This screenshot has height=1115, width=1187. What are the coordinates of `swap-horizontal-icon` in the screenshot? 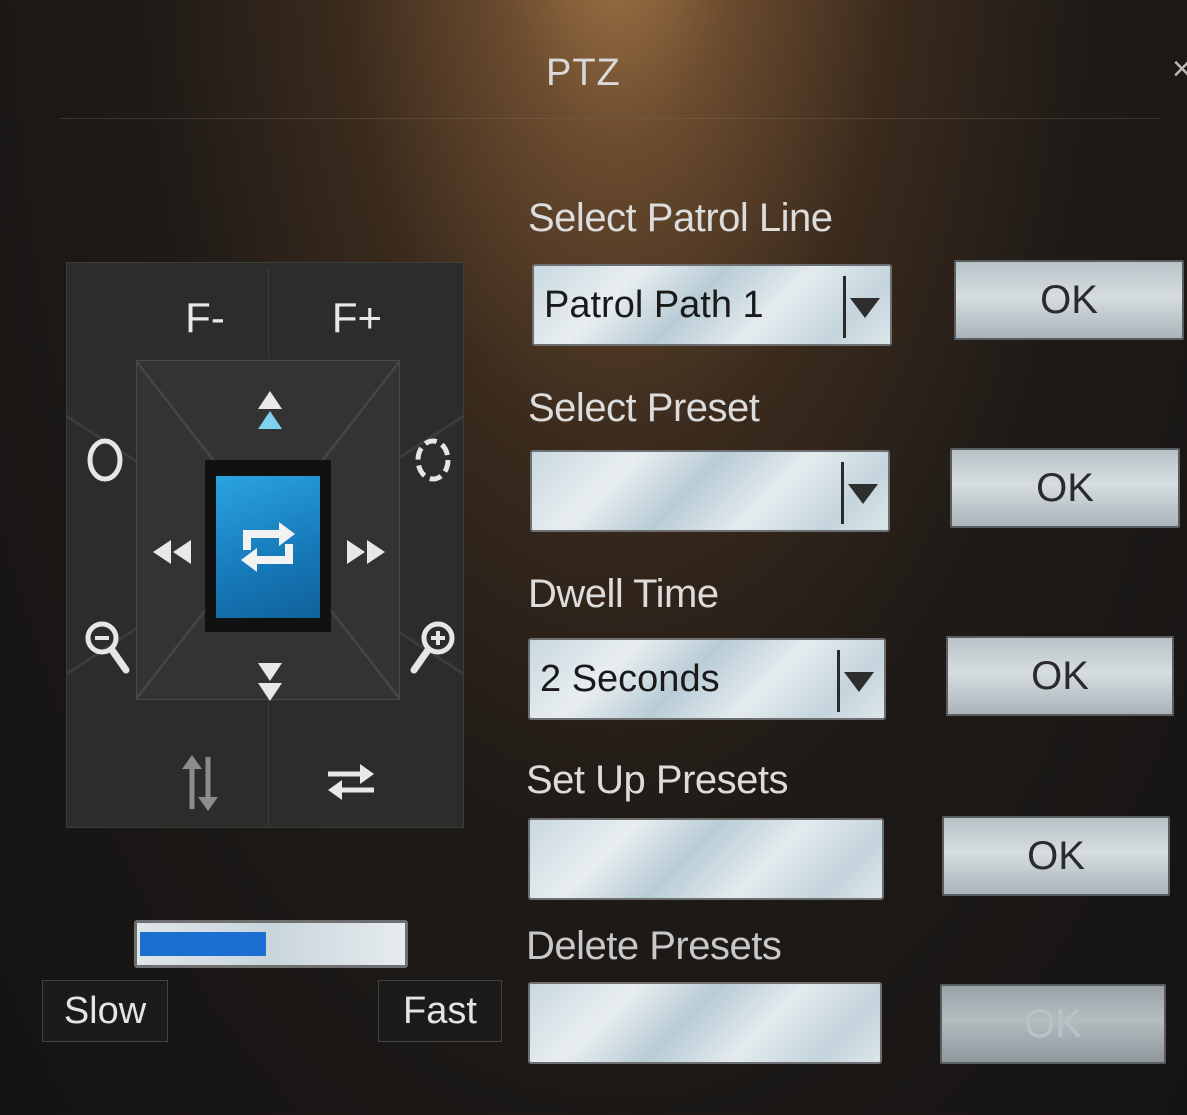 It's located at (351, 782).